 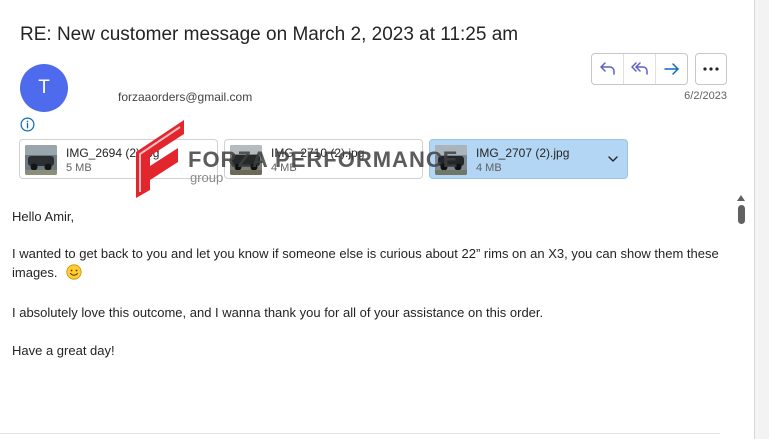 What do you see at coordinates (73, 272) in the screenshot?
I see `smiley-emoji-icon` at bounding box center [73, 272].